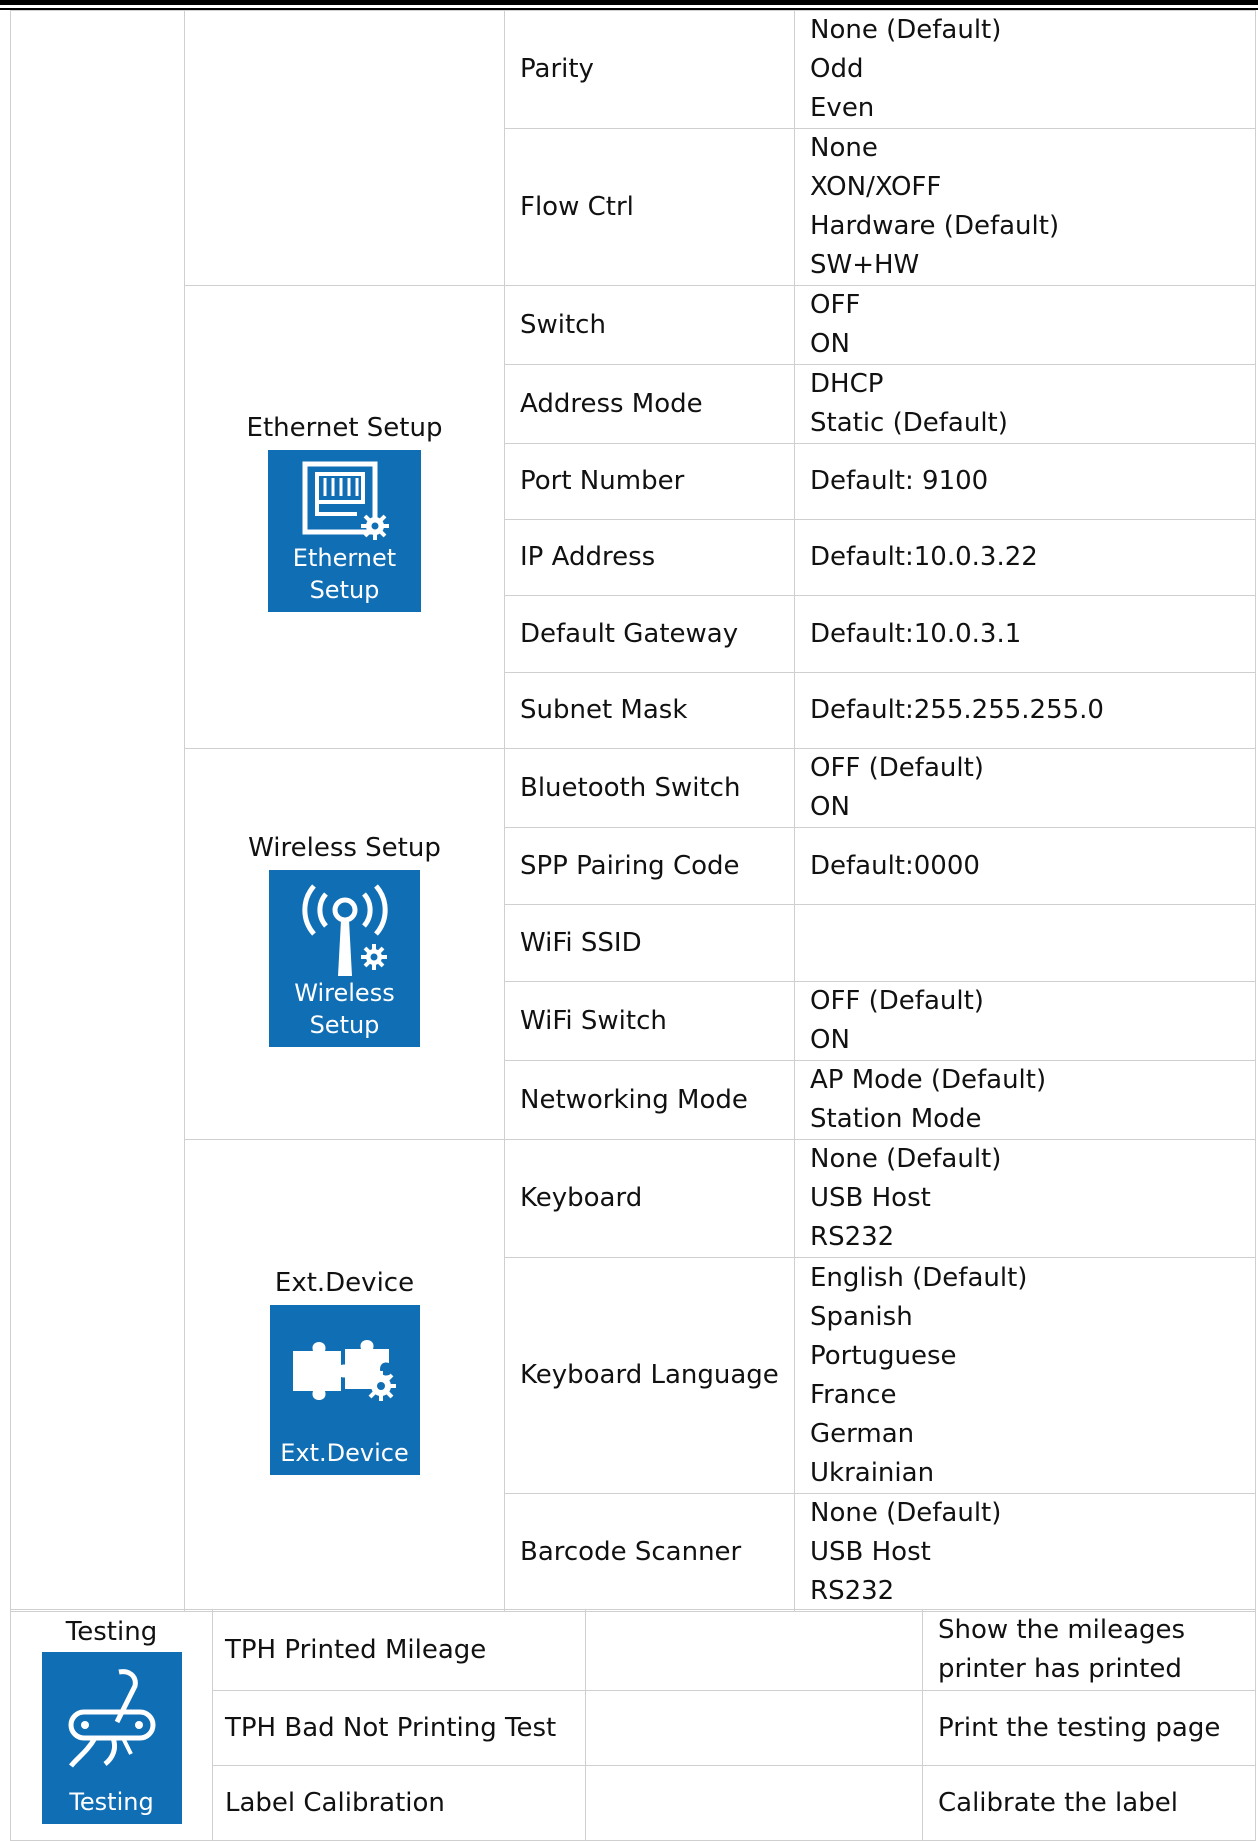 The image size is (1258, 1841). Describe the element at coordinates (847, 384) in the screenshot. I see `value-line: DHCP` at that location.